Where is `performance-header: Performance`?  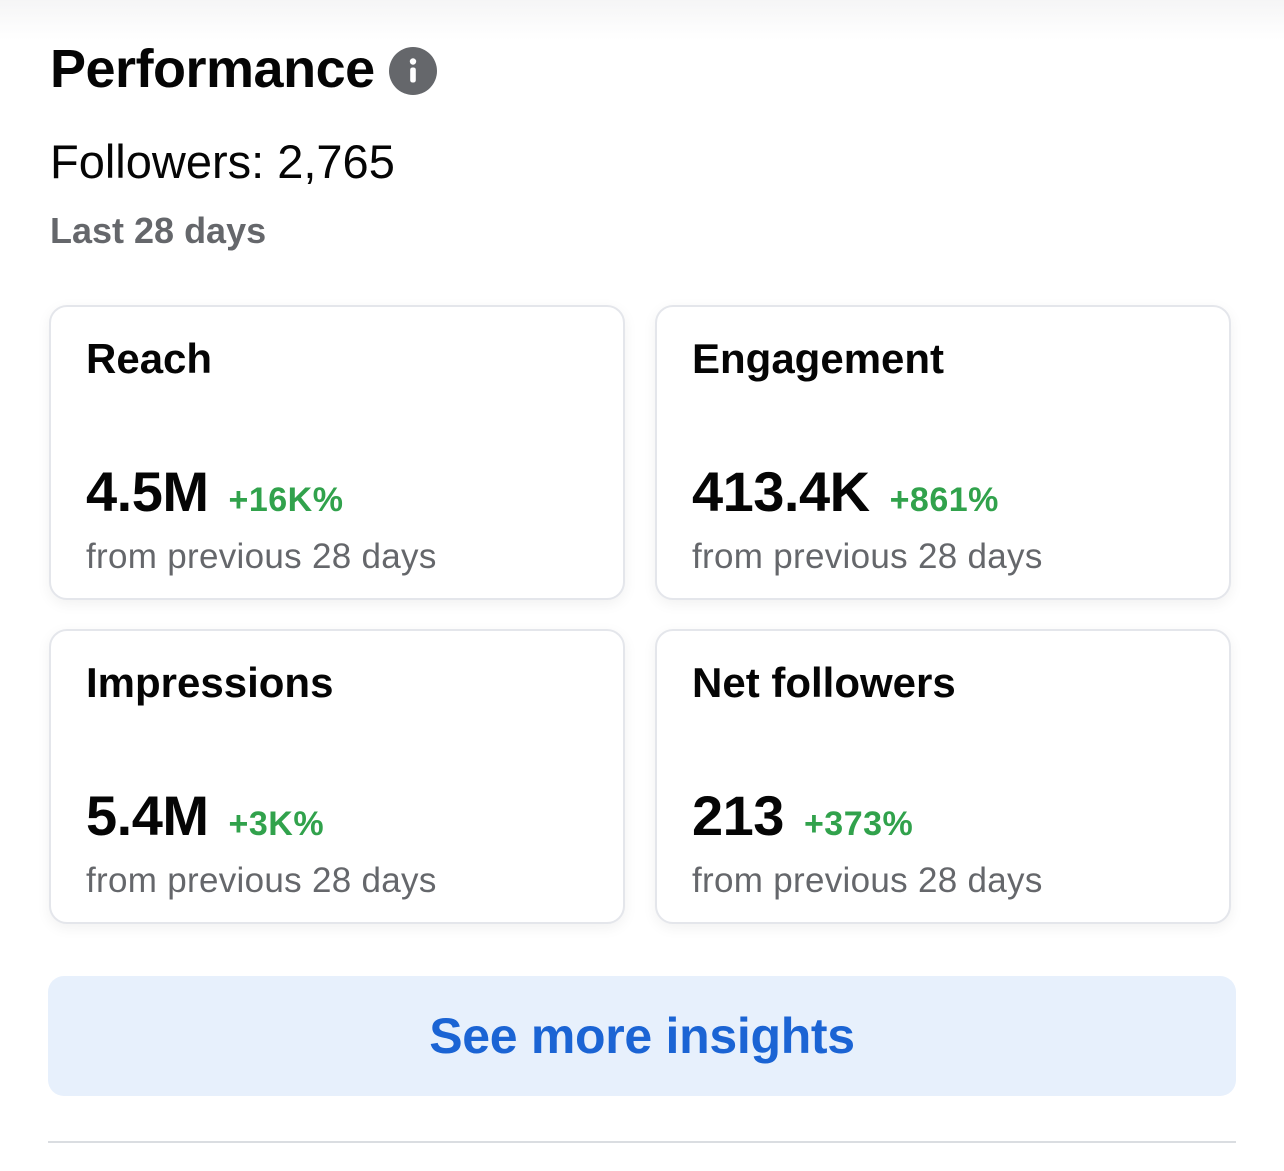
performance-header: Performance is located at coordinates (243, 69).